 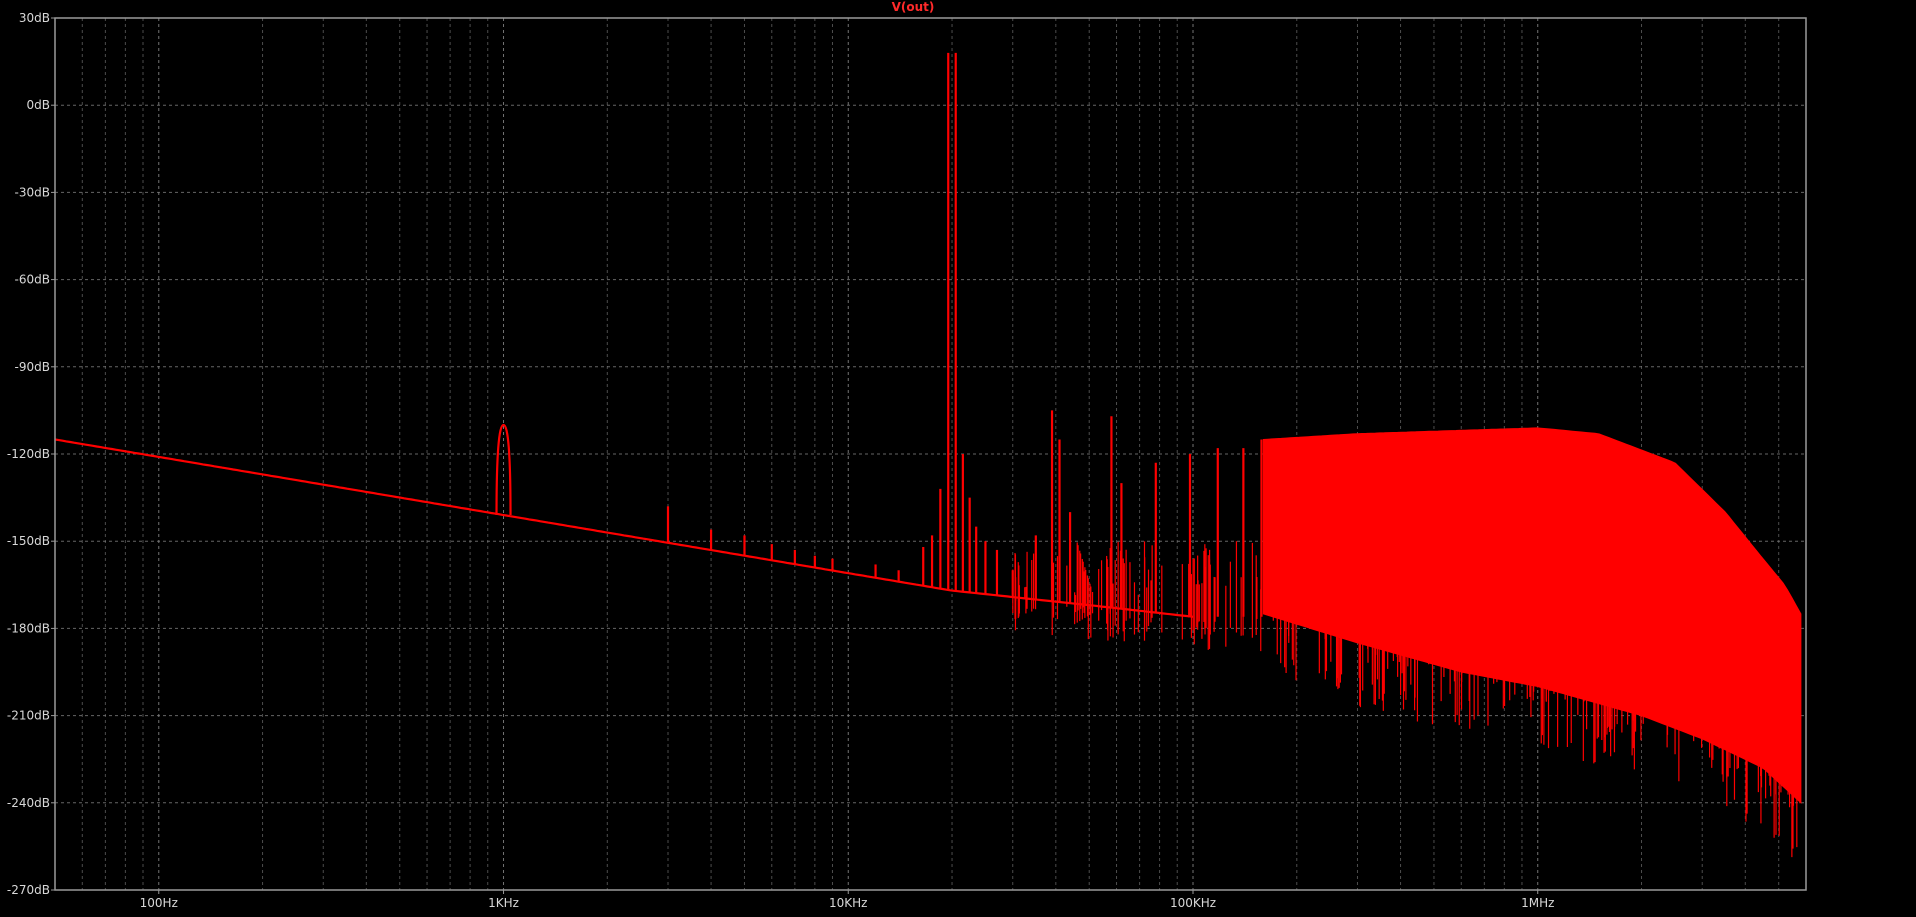 I want to click on y-tick-label: -150dB, so click(x=28, y=541).